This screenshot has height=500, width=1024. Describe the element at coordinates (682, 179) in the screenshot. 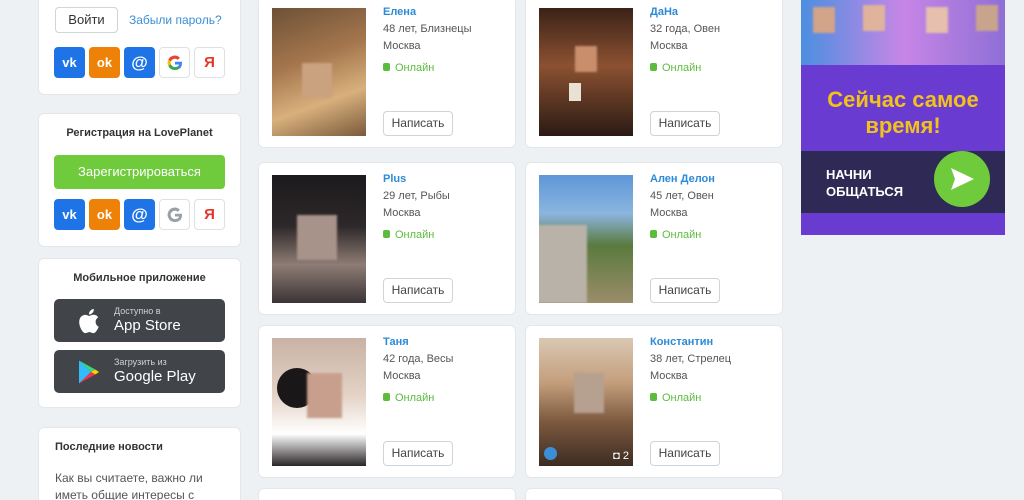

I see `profile-name: Ален Делон` at that location.